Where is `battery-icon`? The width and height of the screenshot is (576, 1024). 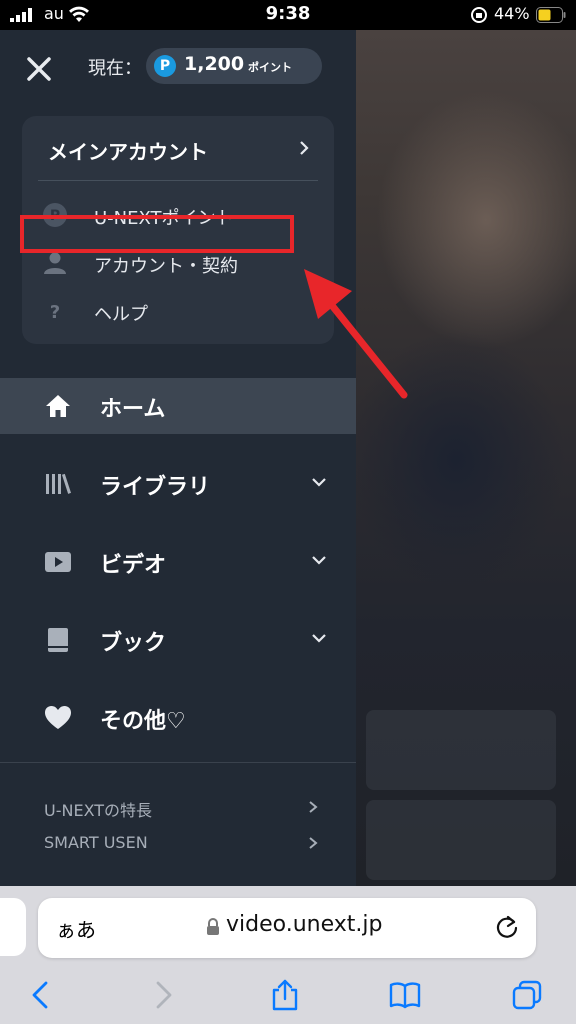 battery-icon is located at coordinates (551, 15).